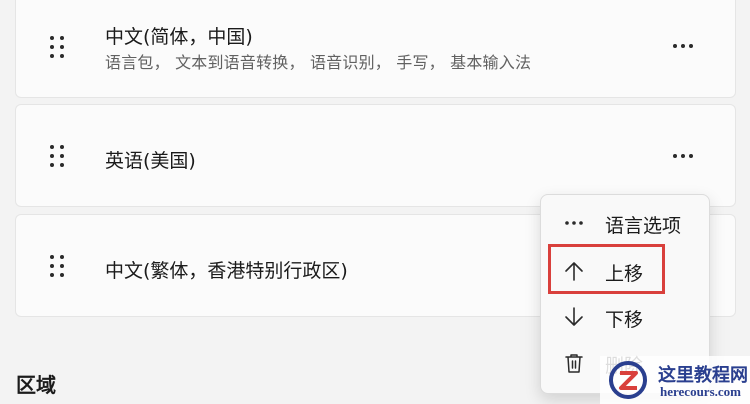 The image size is (750, 404). Describe the element at coordinates (574, 223) in the screenshot. I see `more-horizontal-icon` at that location.